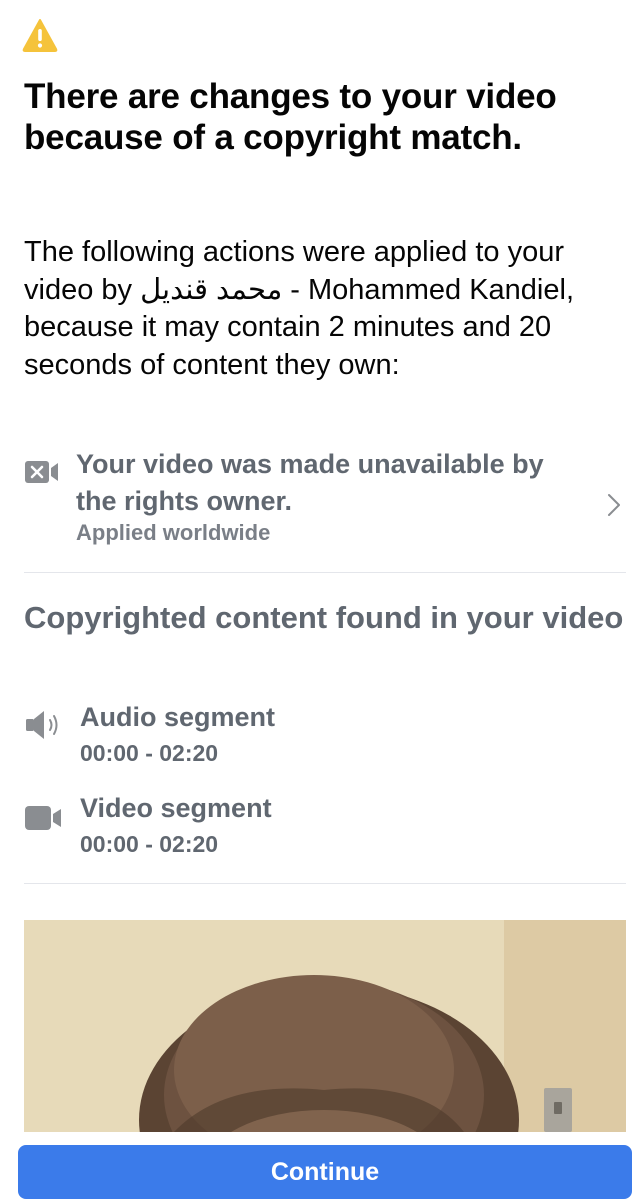 This screenshot has height=1200, width=642. What do you see at coordinates (43, 818) in the screenshot?
I see `video-camera-icon` at bounding box center [43, 818].